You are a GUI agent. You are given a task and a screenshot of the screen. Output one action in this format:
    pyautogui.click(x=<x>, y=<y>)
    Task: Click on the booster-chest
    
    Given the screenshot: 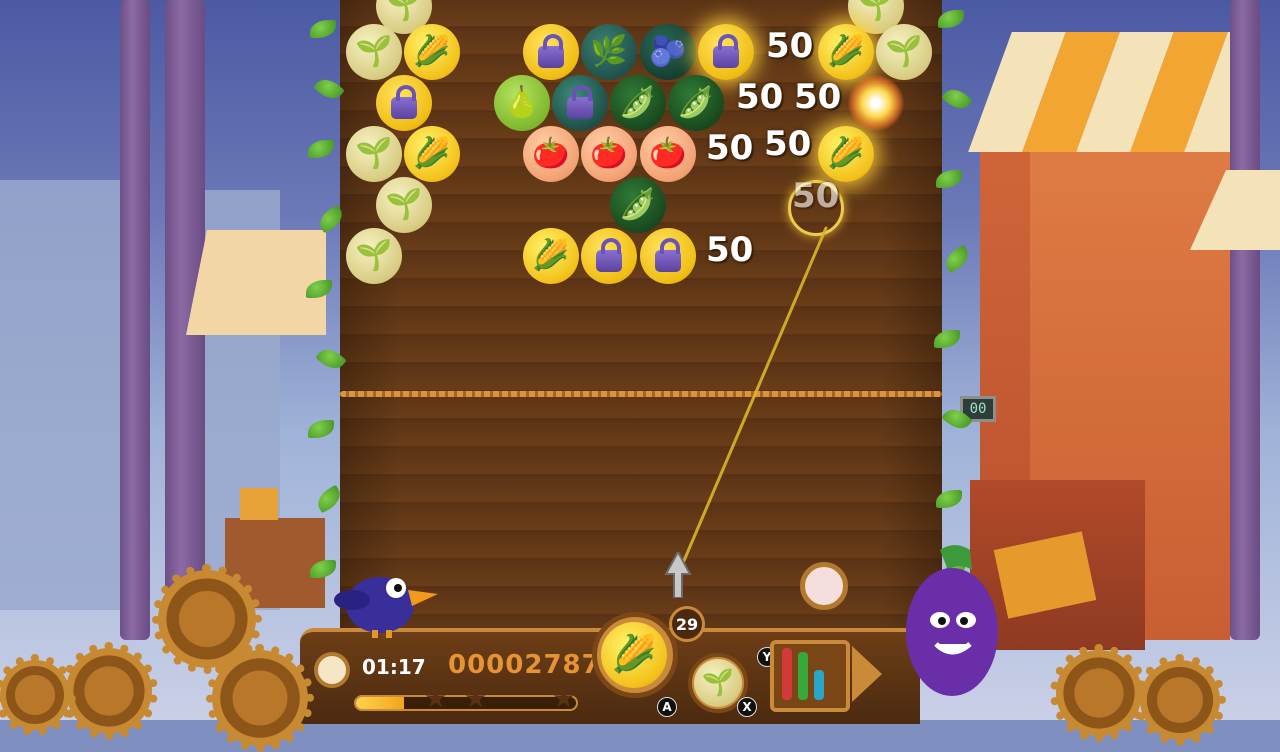 What is the action you would take?
    pyautogui.click(x=810, y=676)
    